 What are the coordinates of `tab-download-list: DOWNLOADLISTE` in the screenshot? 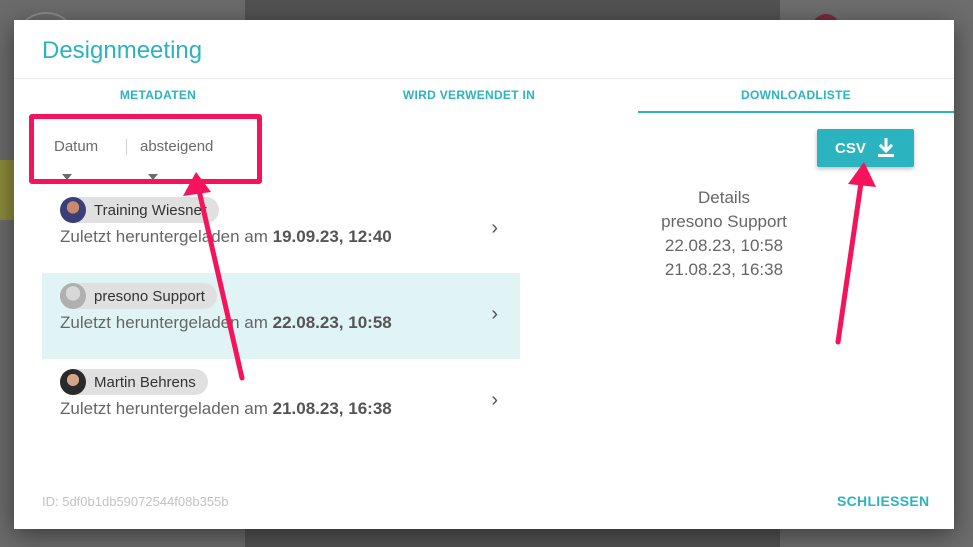 It's located at (796, 96).